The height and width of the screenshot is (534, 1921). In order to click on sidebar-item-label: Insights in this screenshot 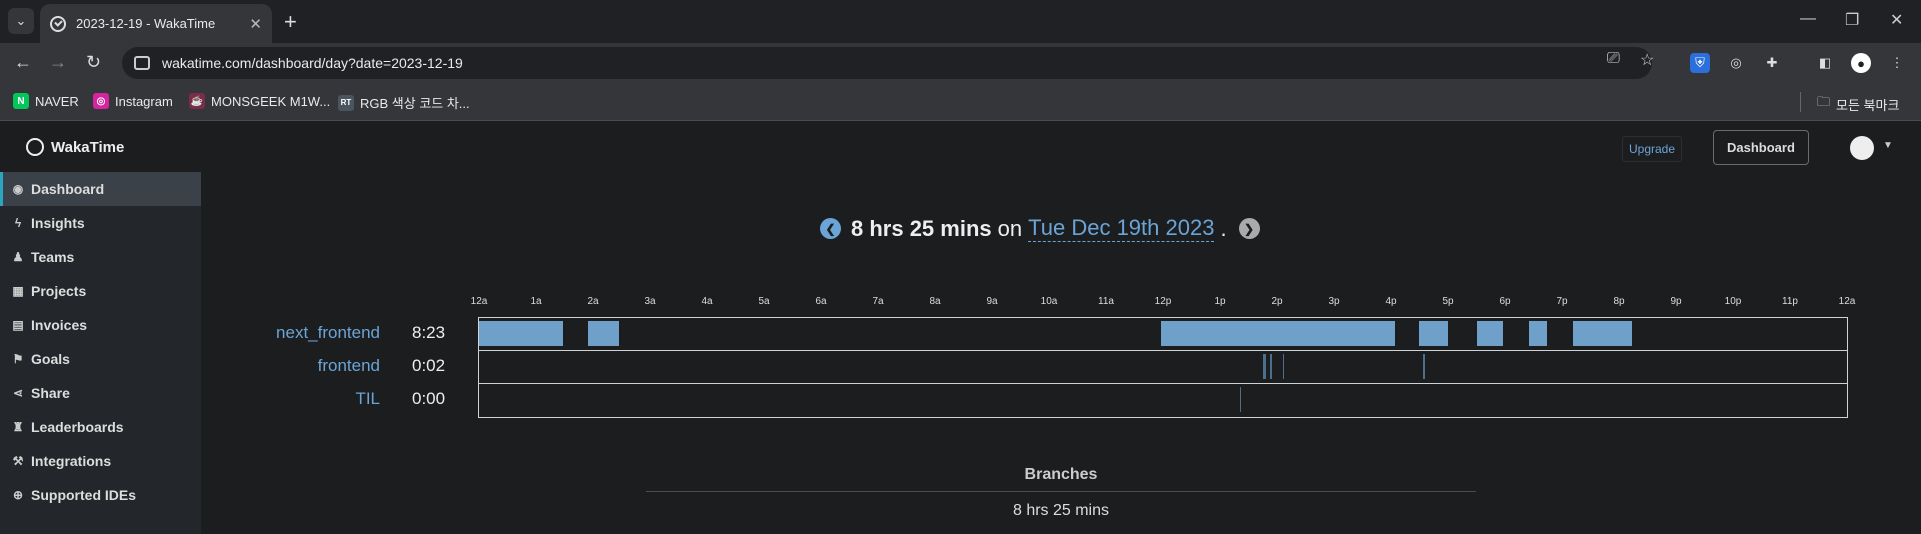, I will do `click(58, 223)`.